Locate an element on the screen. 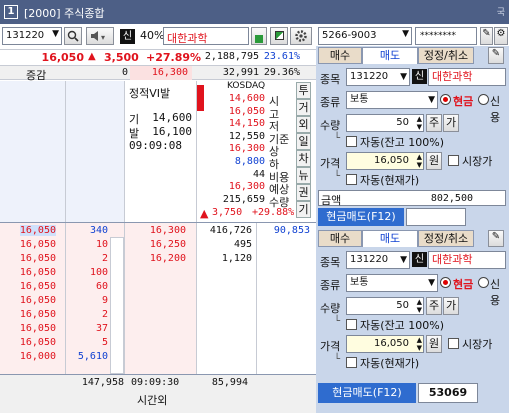 Image resolution: width=509 pixels, height=413 pixels. password-input: ******** is located at coordinates (446, 36).